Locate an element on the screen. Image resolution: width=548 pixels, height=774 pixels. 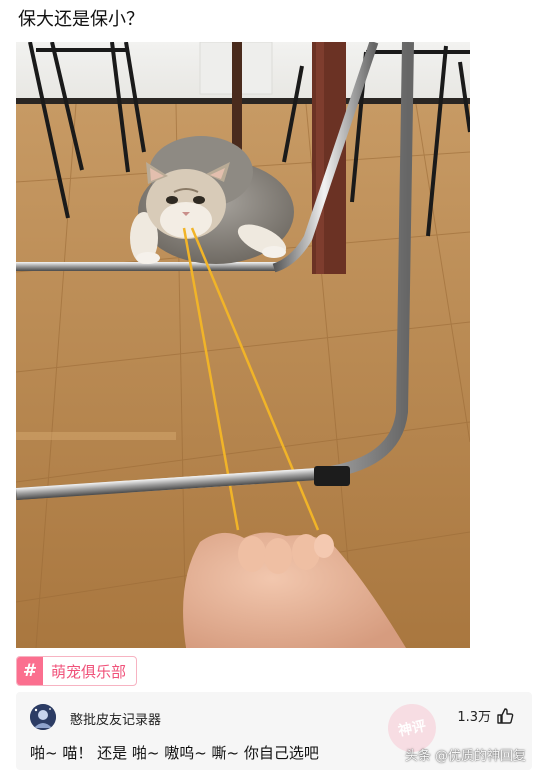
like-count: 1.3万 is located at coordinates (474, 717).